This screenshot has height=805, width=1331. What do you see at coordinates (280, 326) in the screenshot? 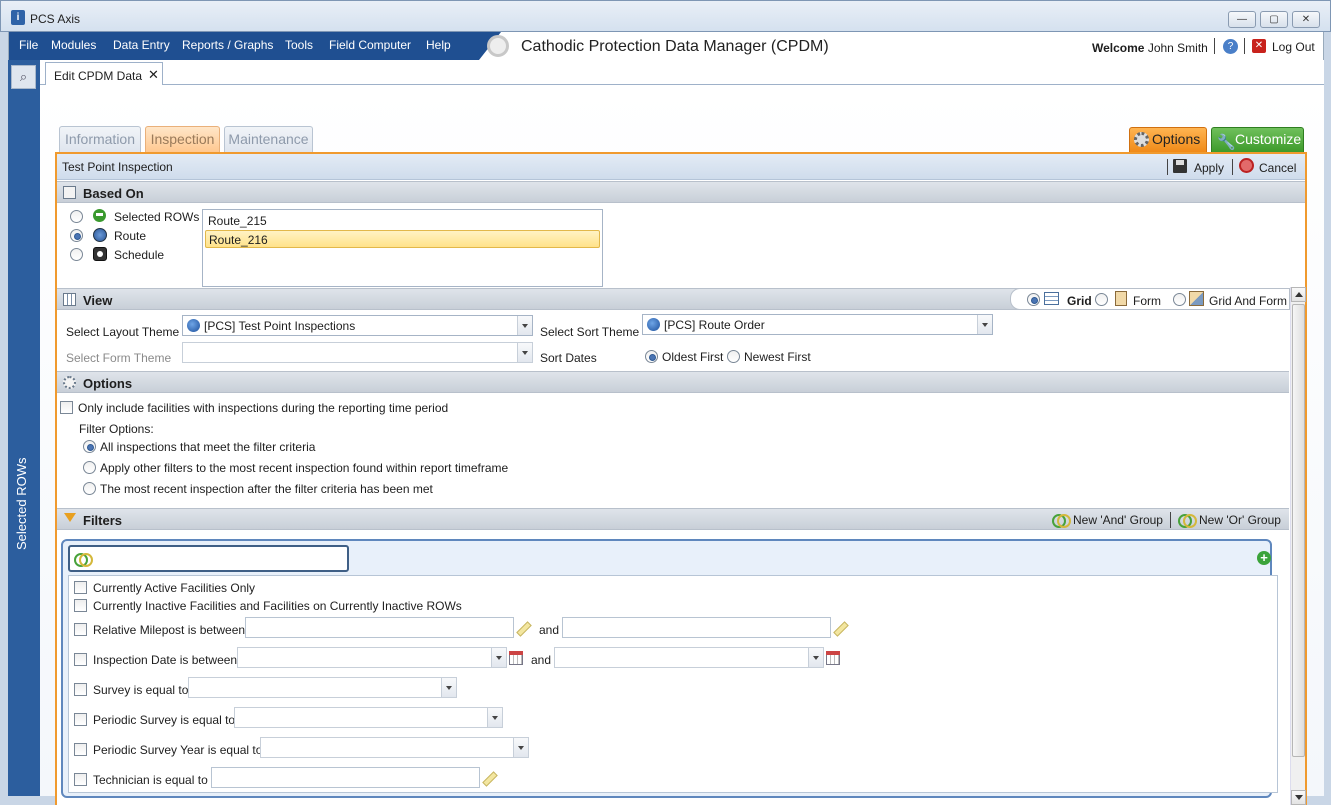
I see `layout-theme-value: [PCS] Test Point Inspections` at bounding box center [280, 326].